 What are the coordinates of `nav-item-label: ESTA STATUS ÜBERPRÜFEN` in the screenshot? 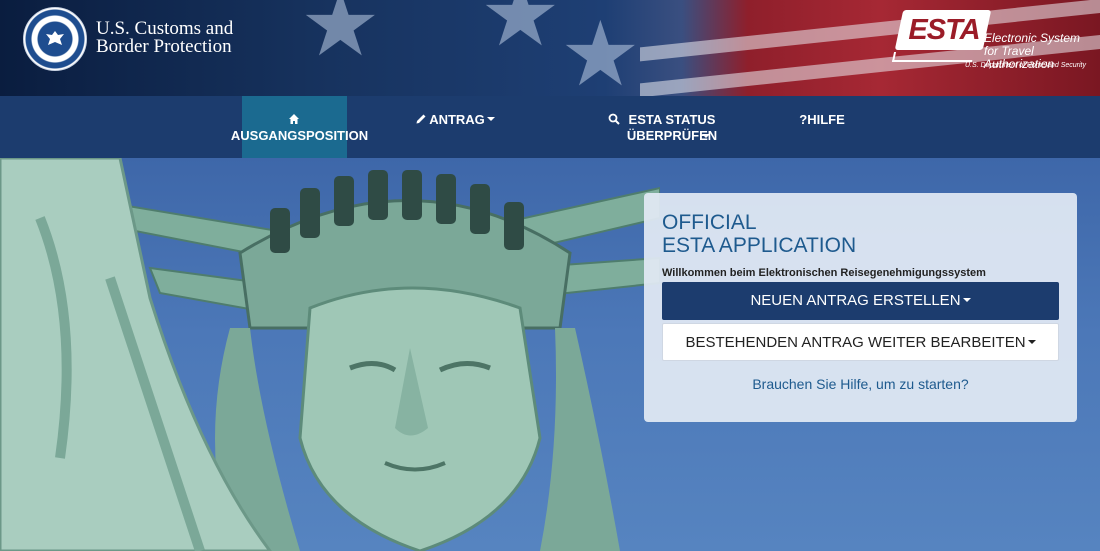 It's located at (672, 127).